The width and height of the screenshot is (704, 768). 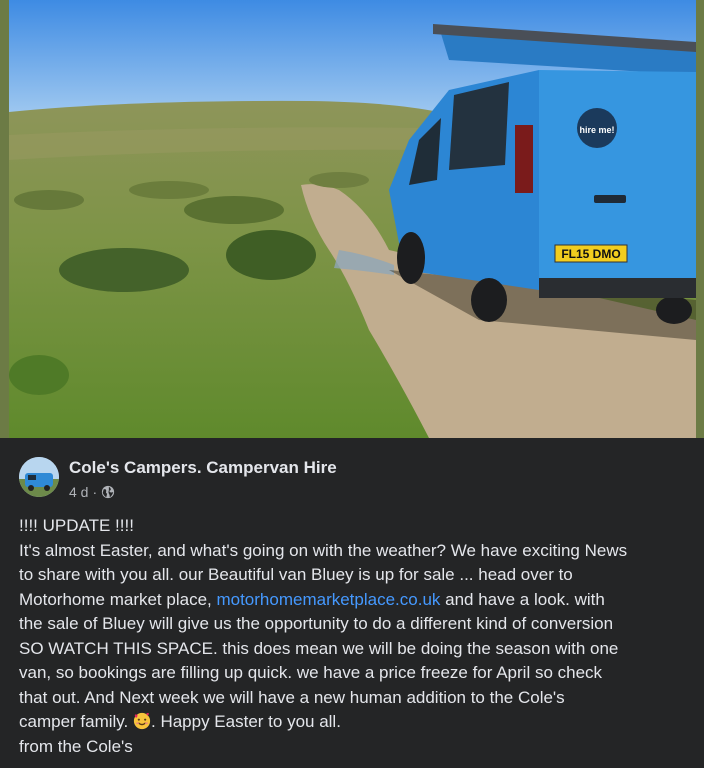 I want to click on campervan-avatar-icon, so click(x=39, y=477).